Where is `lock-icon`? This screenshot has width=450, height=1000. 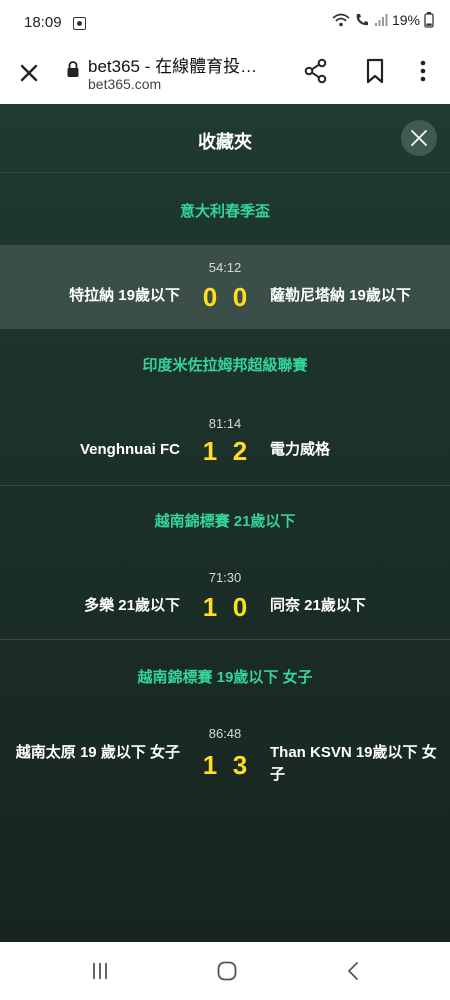 lock-icon is located at coordinates (73, 69).